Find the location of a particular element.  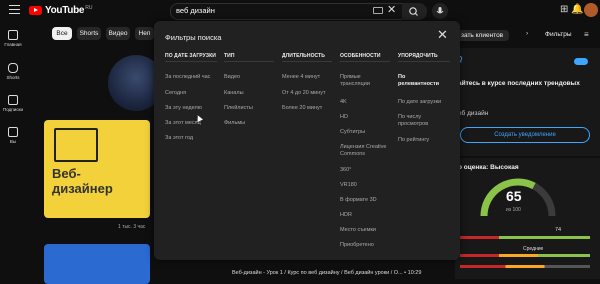

filter-4k: 4K is located at coordinates (343, 102).